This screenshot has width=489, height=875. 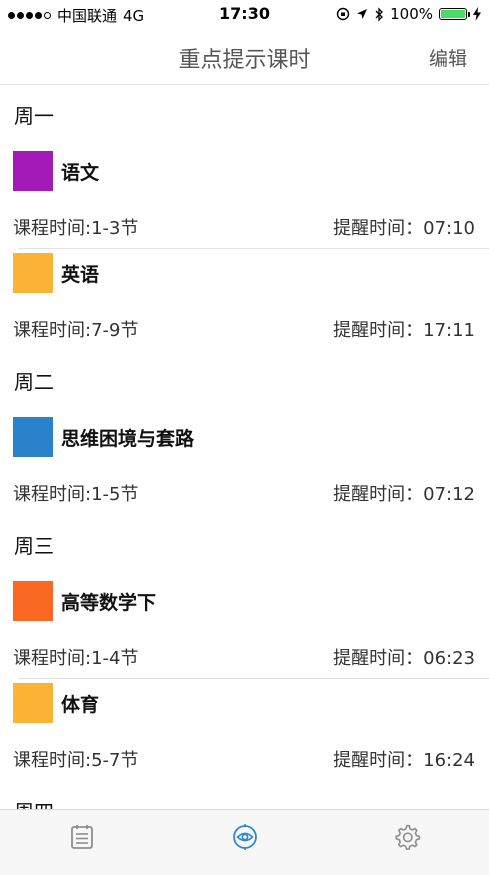 I want to click on course-time: 课程时间:1-4节, so click(x=76, y=658).